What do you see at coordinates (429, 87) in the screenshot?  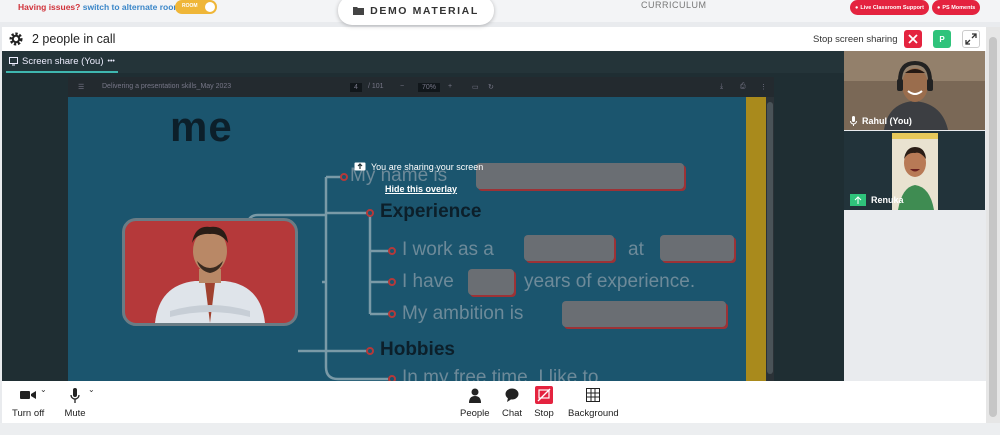 I see `zoom-level: 70%` at bounding box center [429, 87].